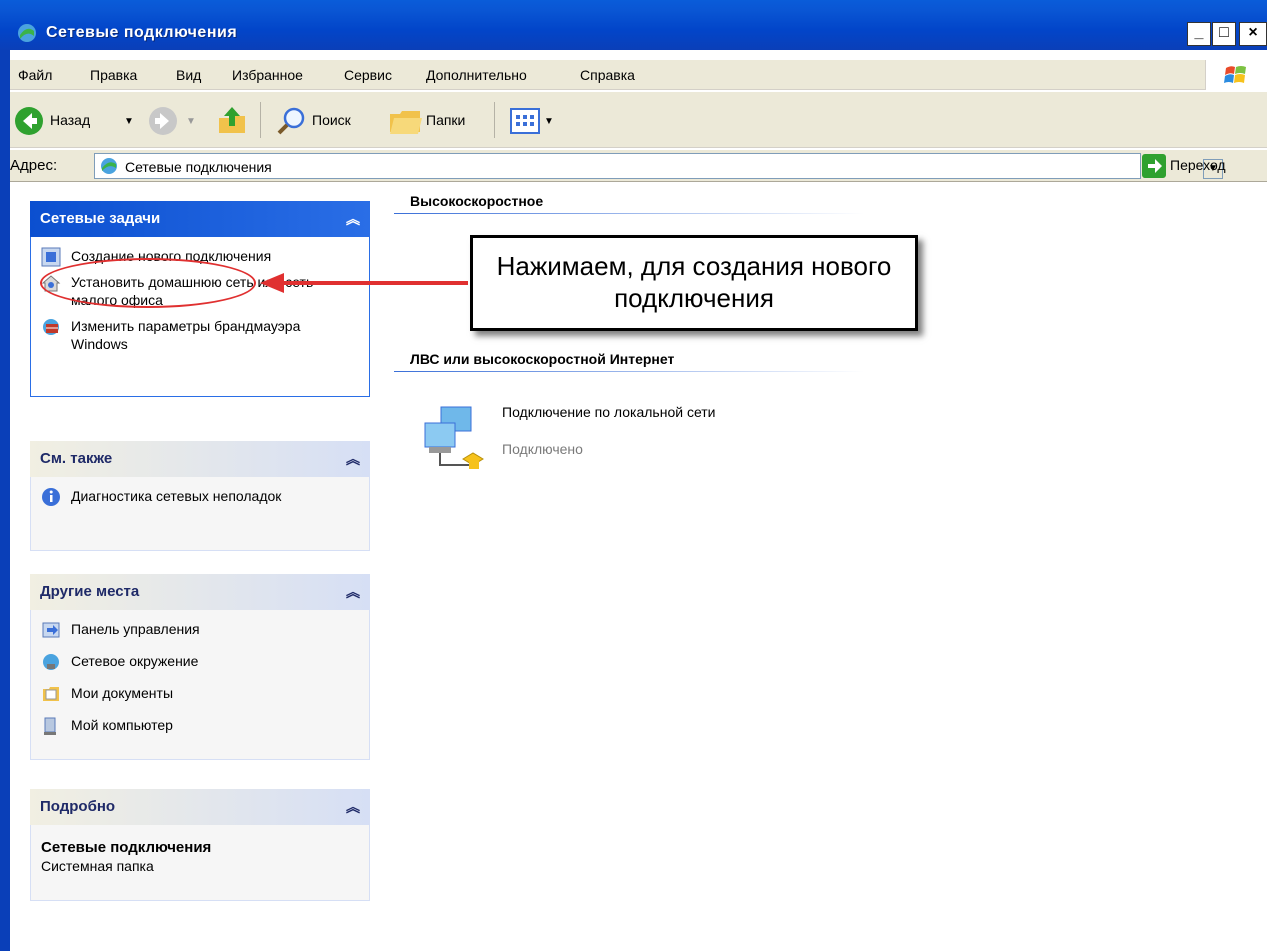 The height and width of the screenshot is (951, 1267). Describe the element at coordinates (191, 121) in the screenshot. I see `forward-dropdown-icon: ▼` at that location.